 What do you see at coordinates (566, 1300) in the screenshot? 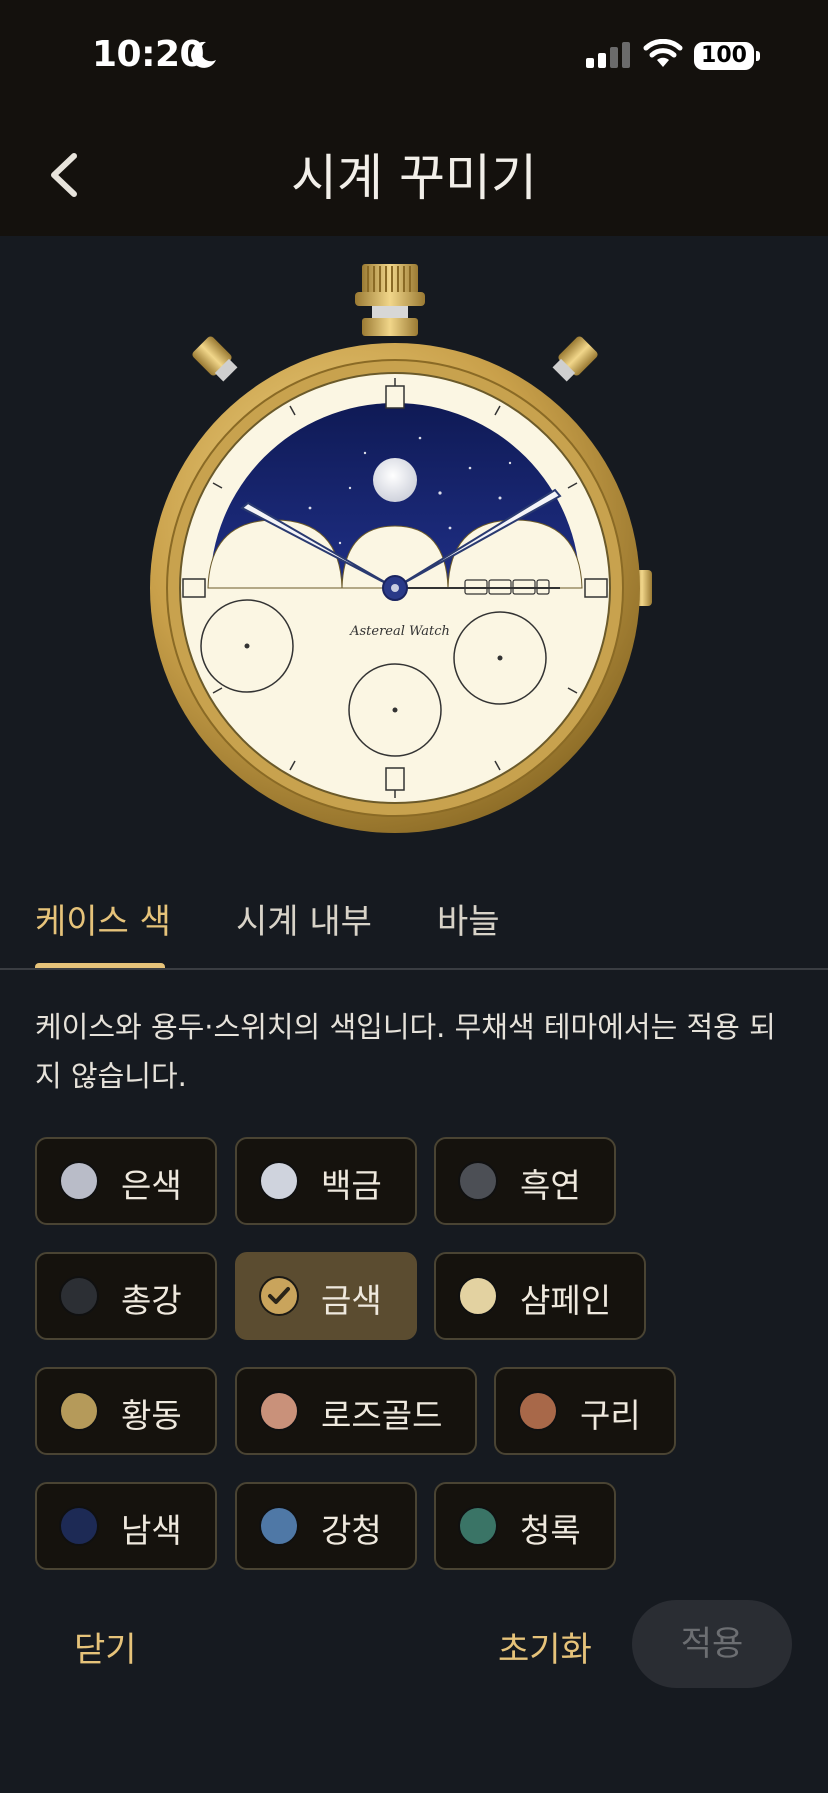
I see `color-chip-label: 샴페인` at bounding box center [566, 1300].